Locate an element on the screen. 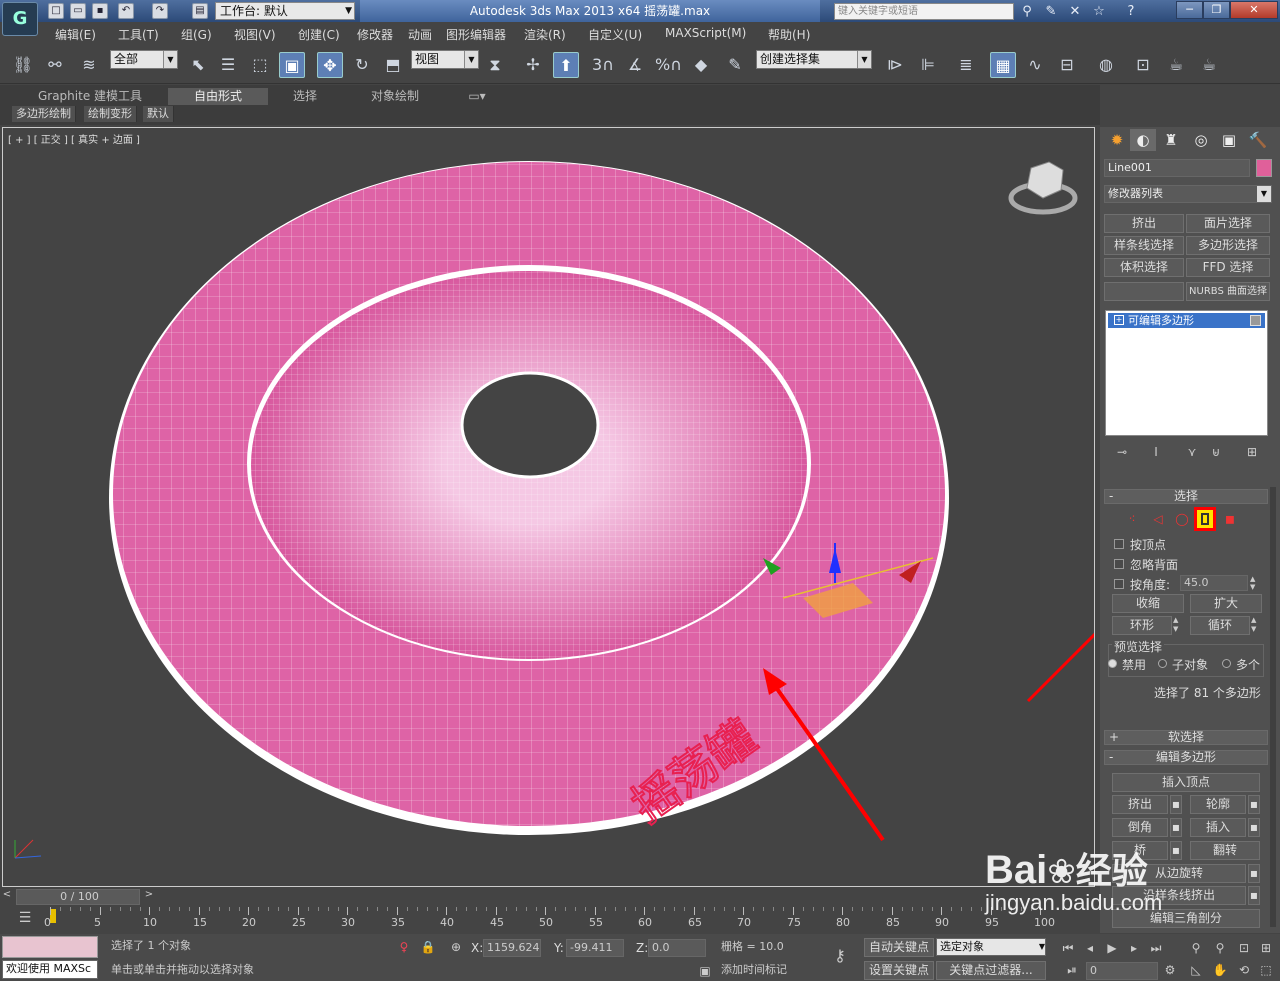 Image resolution: width=1280 pixels, height=981 pixels. menu-tools: 工具(T) is located at coordinates (138, 34).